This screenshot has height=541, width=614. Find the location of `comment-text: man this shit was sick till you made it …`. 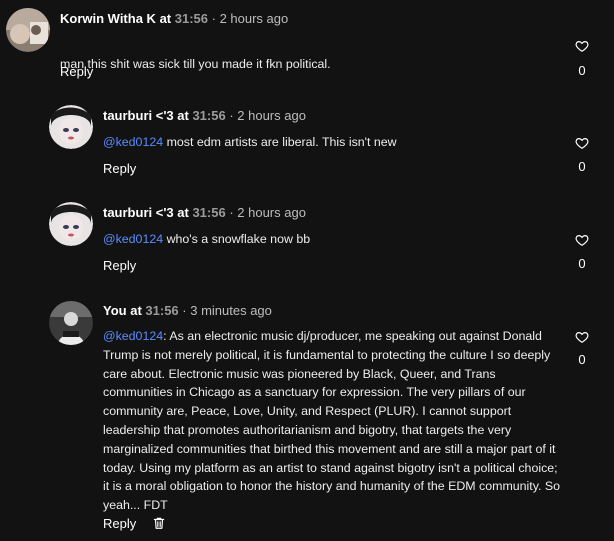

comment-text: man this shit was sick till you made it … is located at coordinates (310, 55).